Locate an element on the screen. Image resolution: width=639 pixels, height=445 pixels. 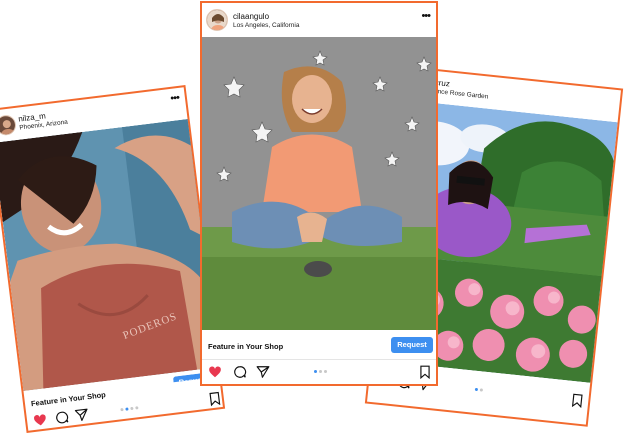
location: Los Angeles, California is located at coordinates (266, 25).